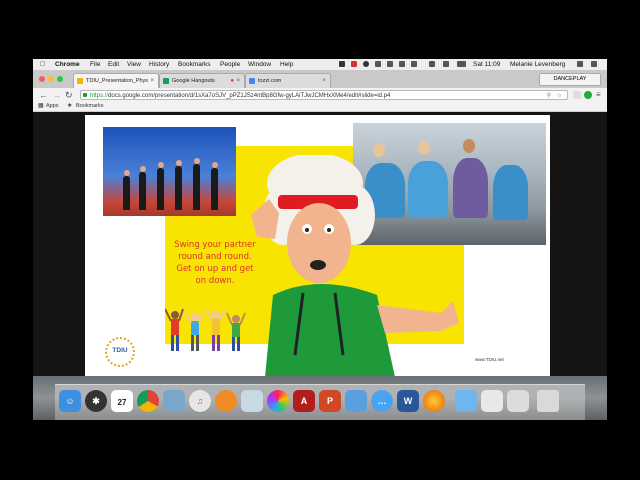 The width and height of the screenshot is (640, 480). Describe the element at coordinates (304, 401) in the screenshot. I see `acrobat-icon: A` at that location.